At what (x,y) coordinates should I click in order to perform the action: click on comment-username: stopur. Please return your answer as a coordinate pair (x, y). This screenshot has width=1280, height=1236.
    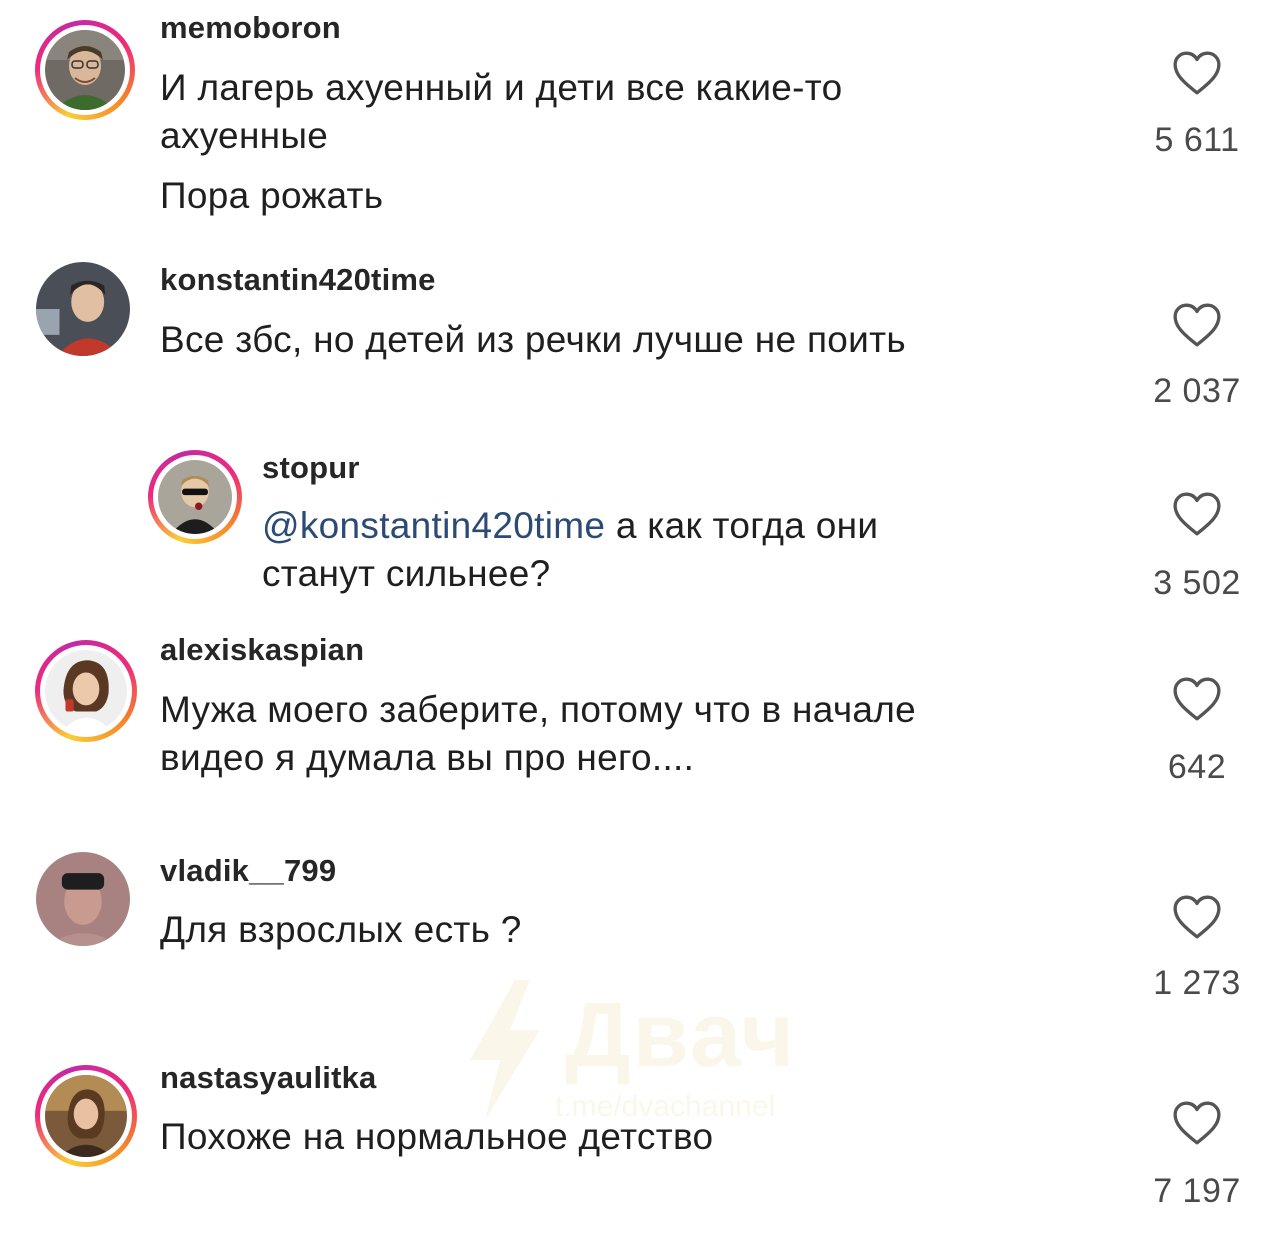
    Looking at the image, I should click on (311, 468).